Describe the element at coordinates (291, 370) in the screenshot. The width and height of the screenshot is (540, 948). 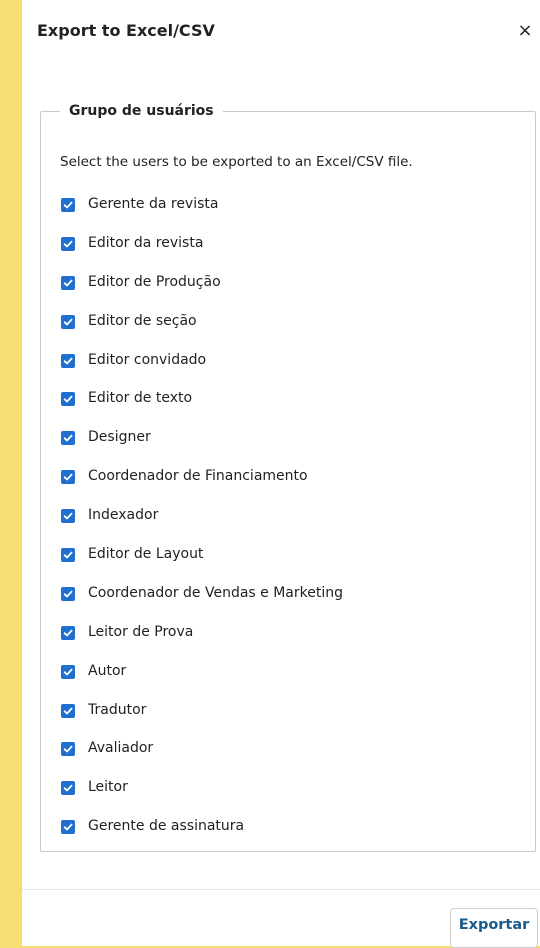
I see `user-group-option: Editor convidado` at that location.